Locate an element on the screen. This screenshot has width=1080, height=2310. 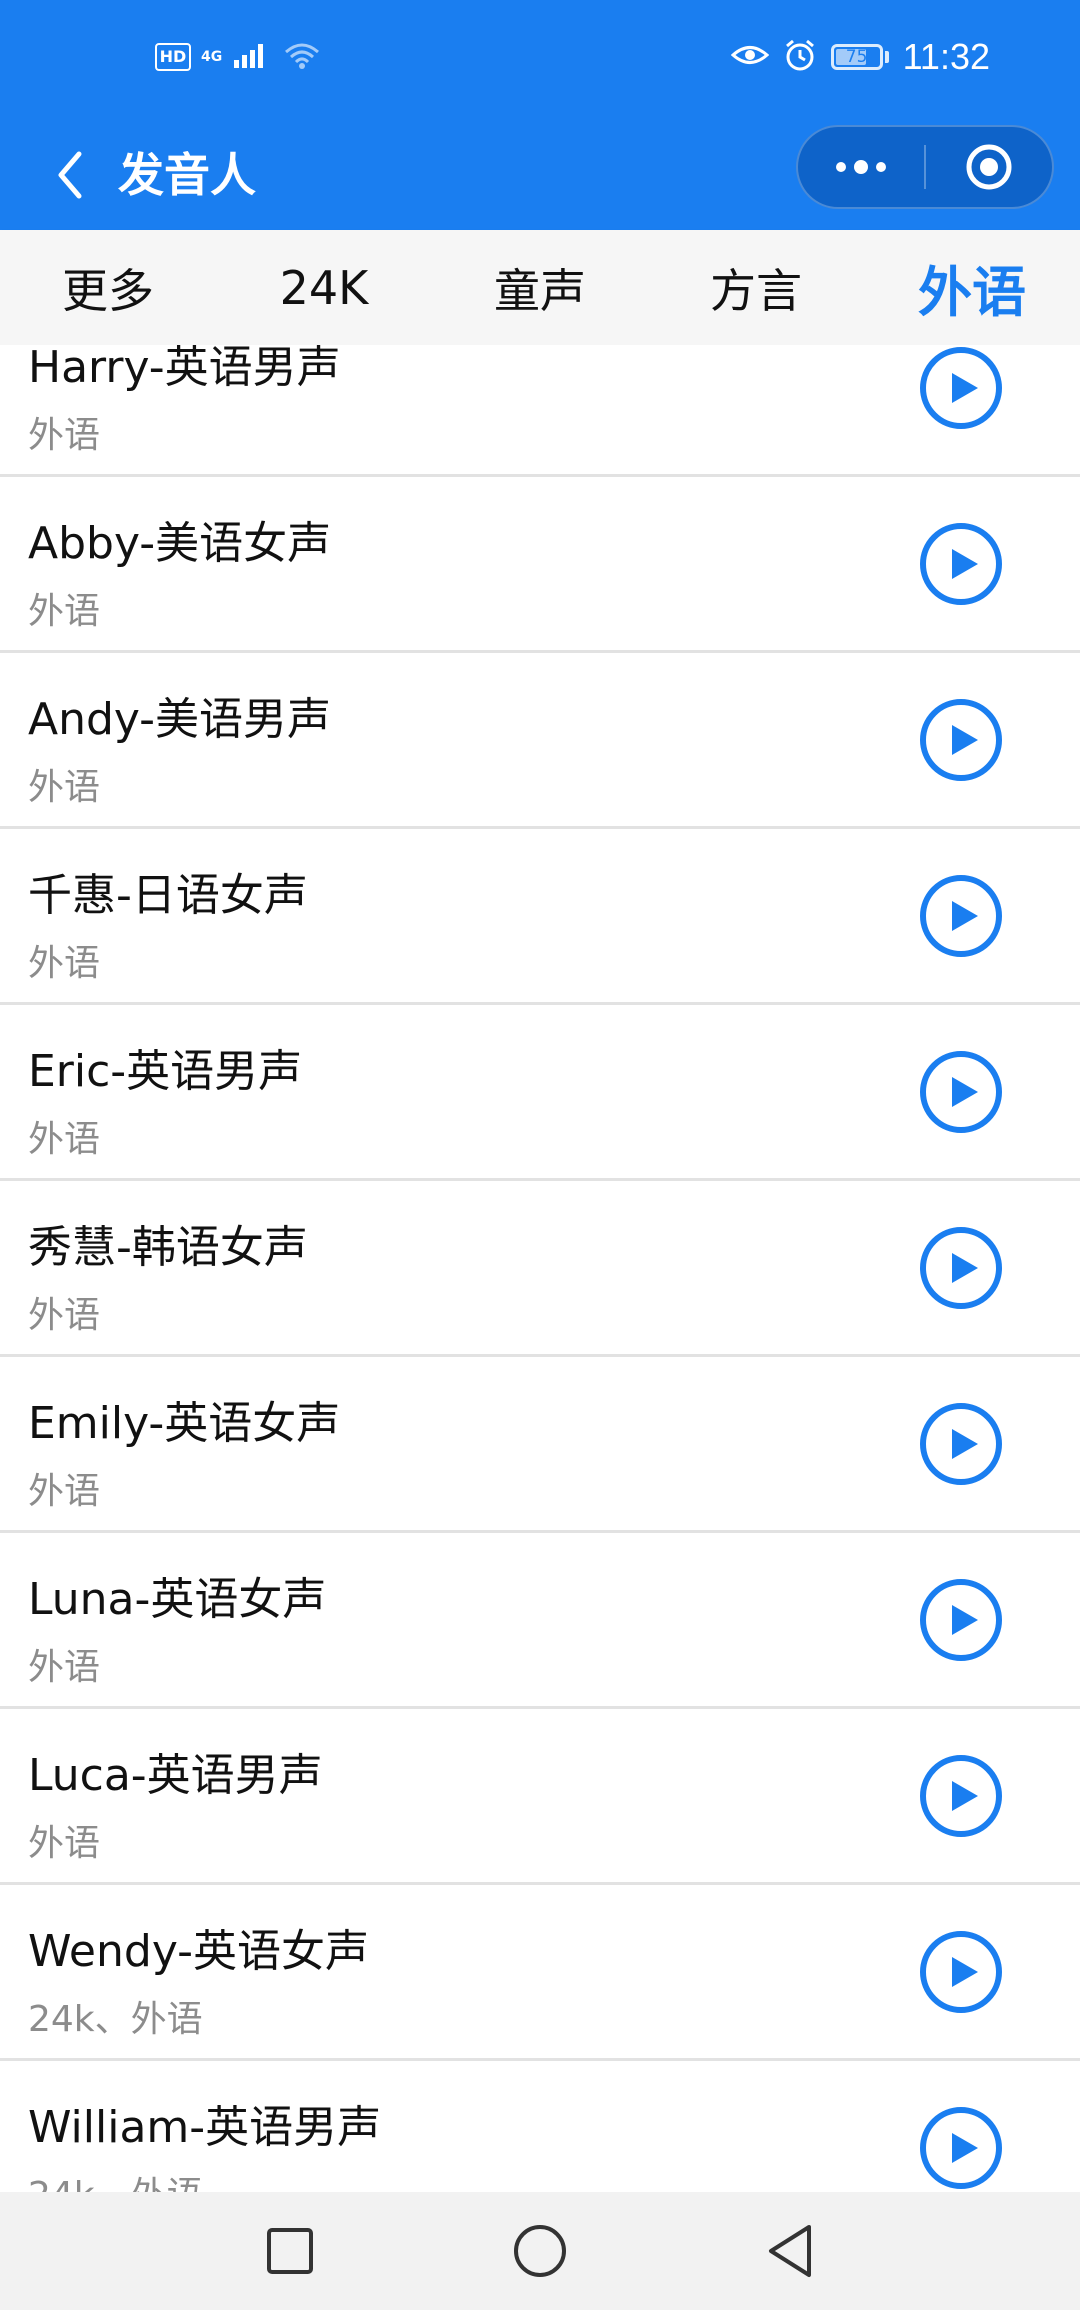
system-back-button is located at coordinates (790, 2251).